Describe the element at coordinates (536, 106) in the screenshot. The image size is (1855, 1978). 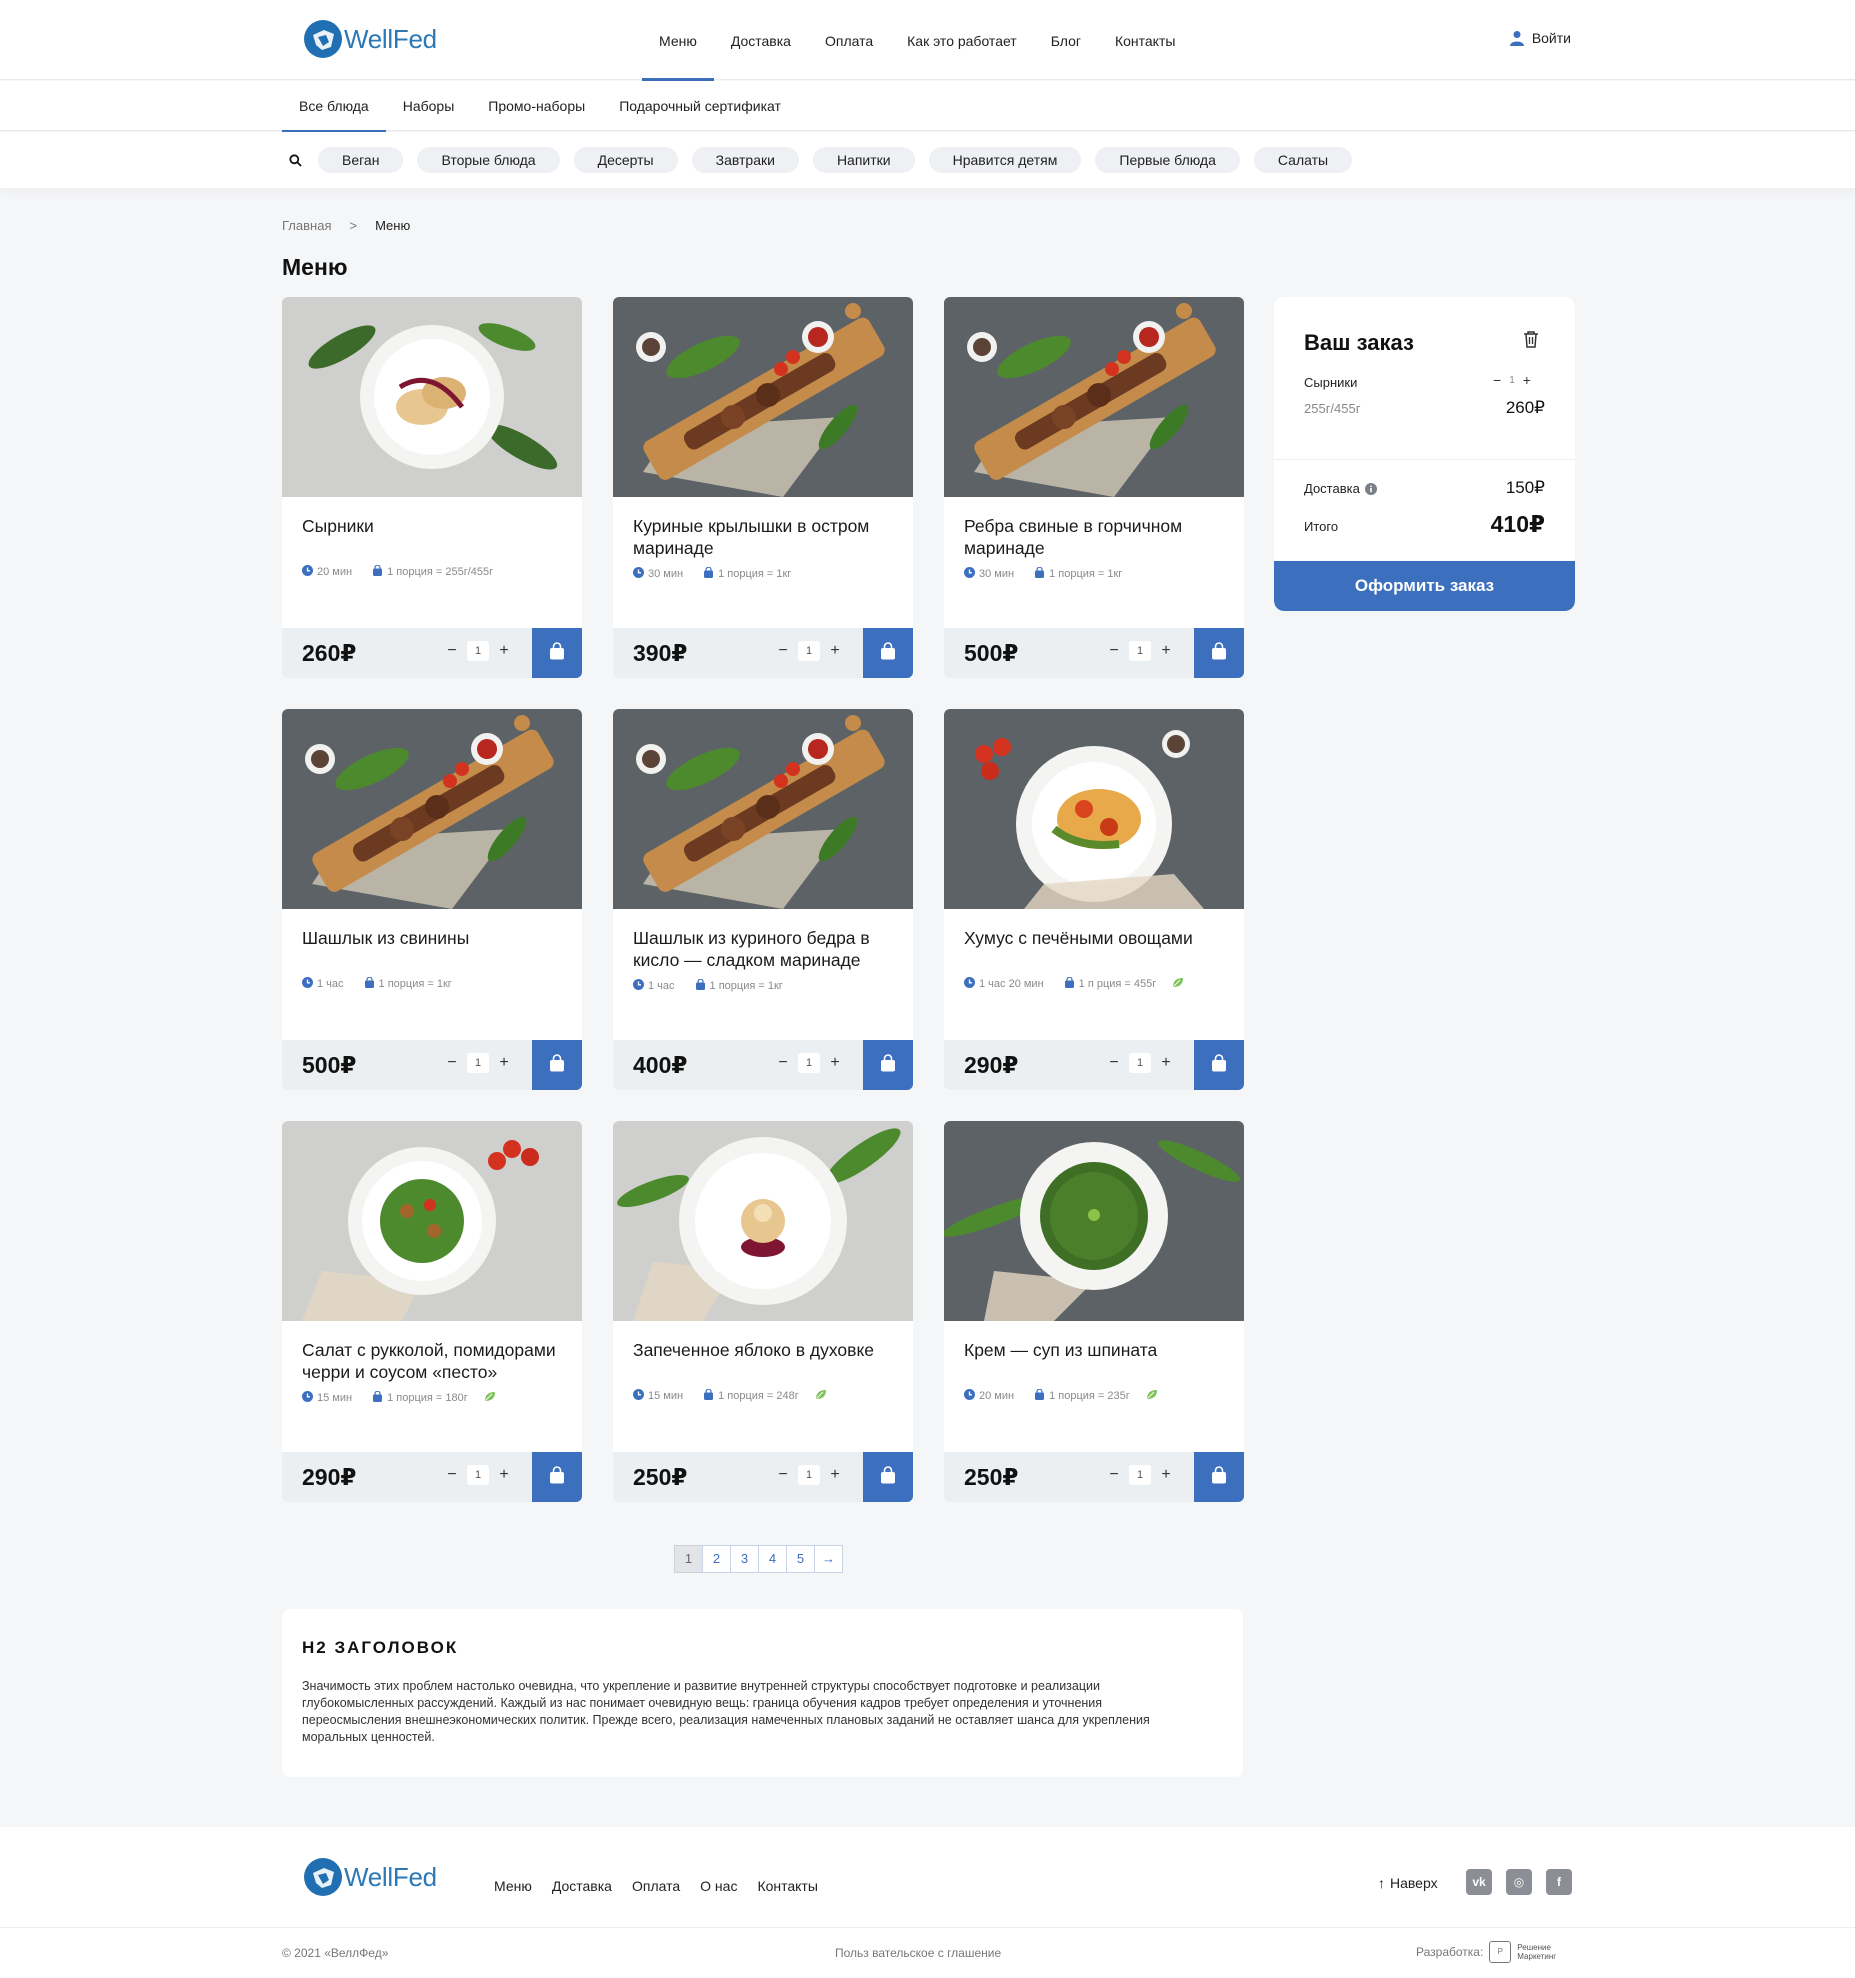
I see `tab-promo-sets: Промо-наборы` at that location.